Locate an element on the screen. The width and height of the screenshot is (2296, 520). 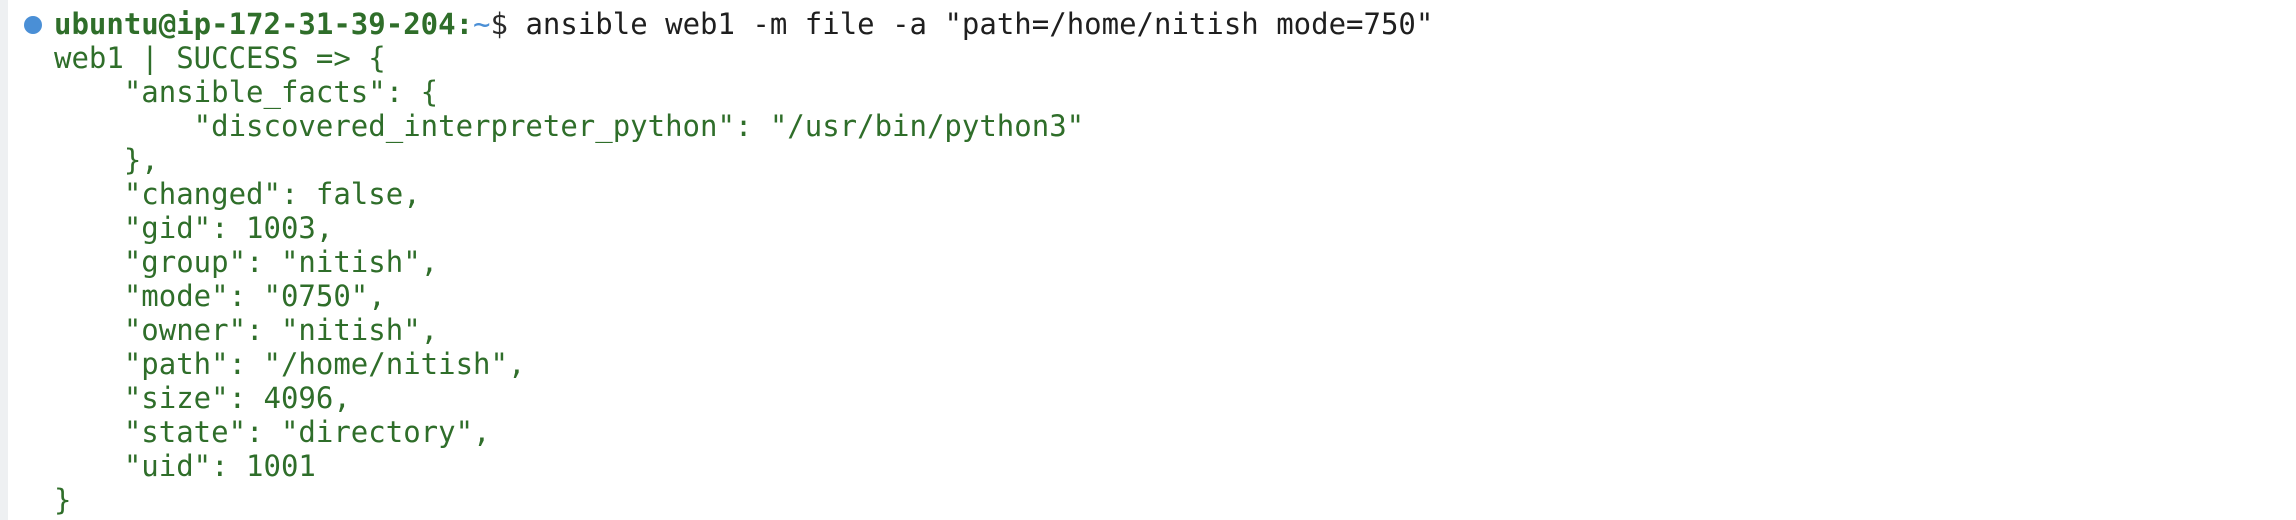
output-line: "size": 4096, is located at coordinates (202, 398).